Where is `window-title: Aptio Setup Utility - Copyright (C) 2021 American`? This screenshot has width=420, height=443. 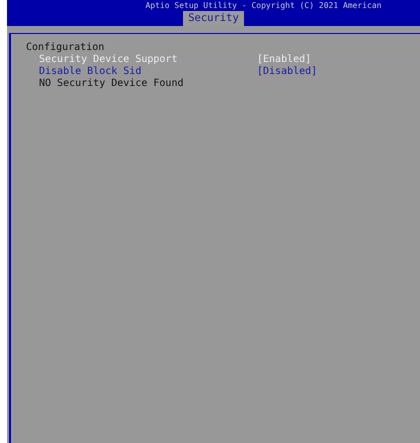 window-title: Aptio Setup Utility - Copyright (C) 2021 American is located at coordinates (263, 5).